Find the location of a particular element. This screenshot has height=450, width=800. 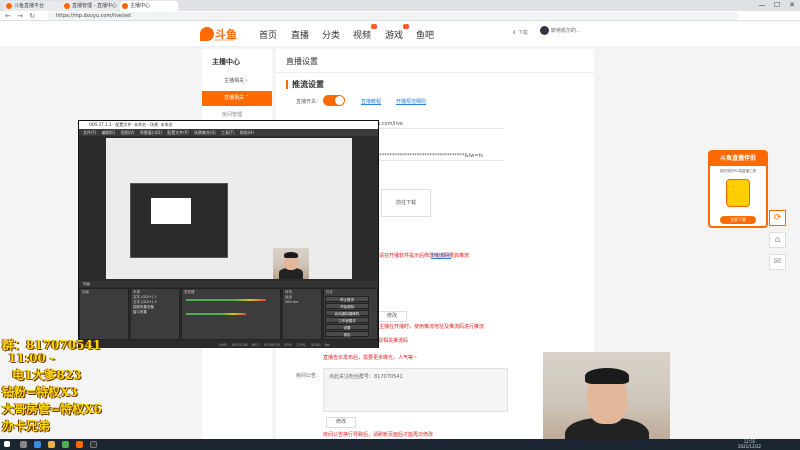

new-badge is located at coordinates (374, 26).